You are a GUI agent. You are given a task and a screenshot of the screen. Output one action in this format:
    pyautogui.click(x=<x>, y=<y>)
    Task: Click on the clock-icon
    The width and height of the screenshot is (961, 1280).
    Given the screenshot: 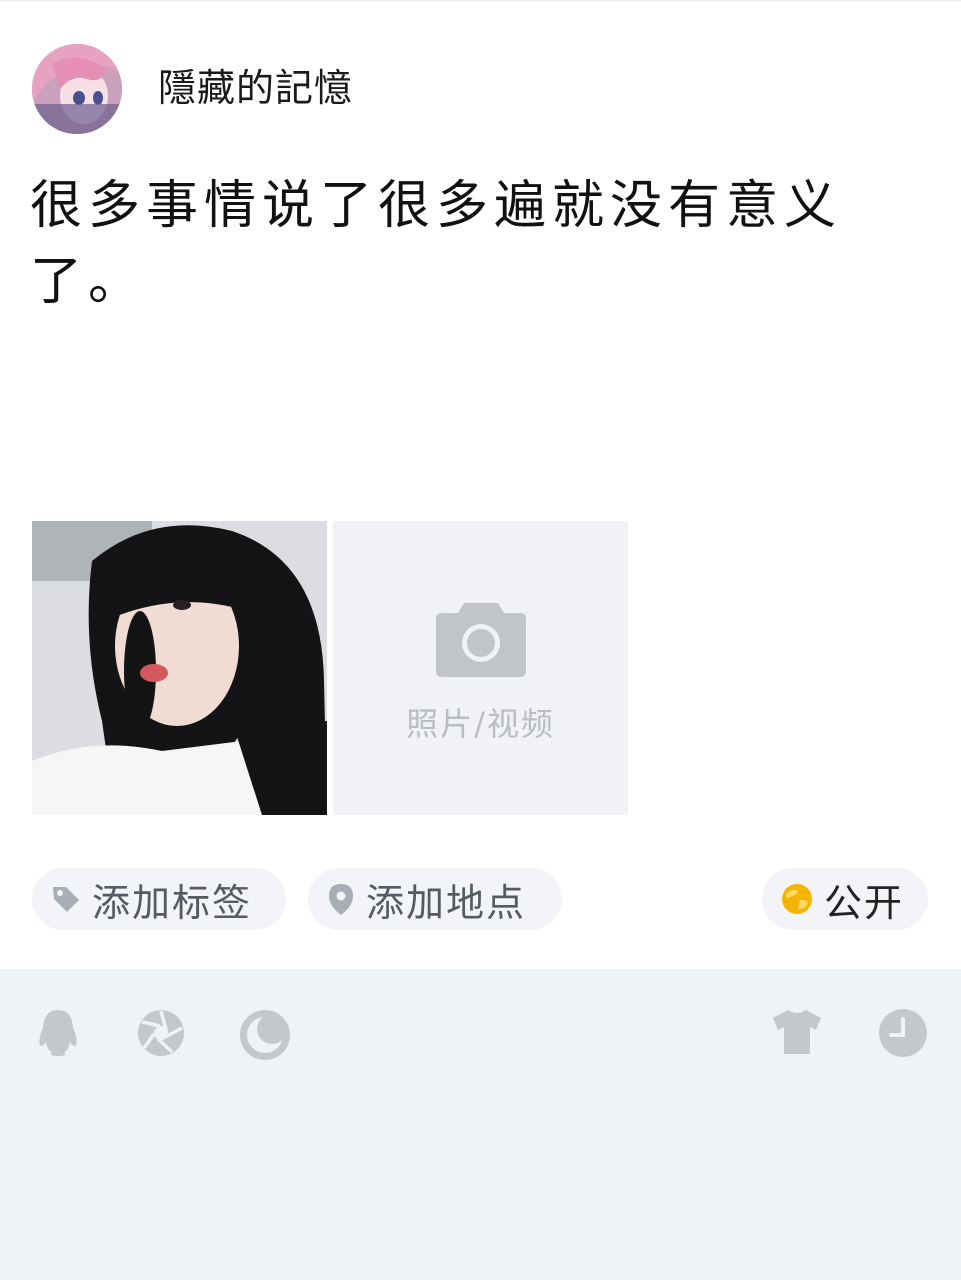 What is the action you would take?
    pyautogui.click(x=903, y=1033)
    